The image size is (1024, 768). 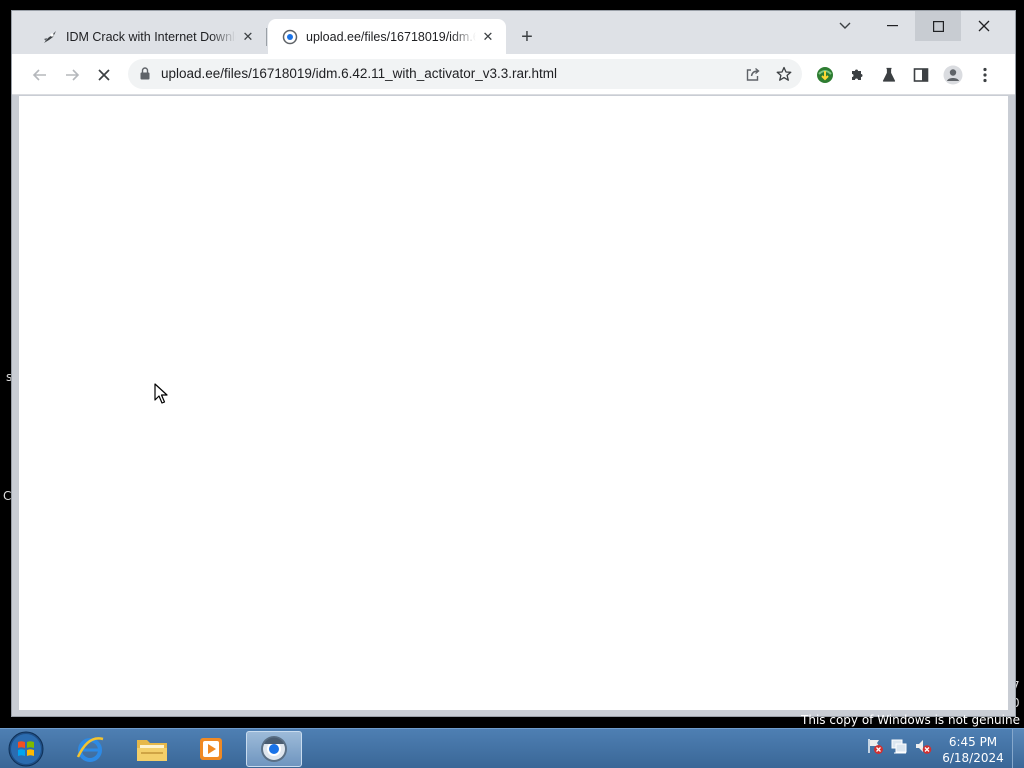 I want to click on network-icon, so click(x=899, y=746).